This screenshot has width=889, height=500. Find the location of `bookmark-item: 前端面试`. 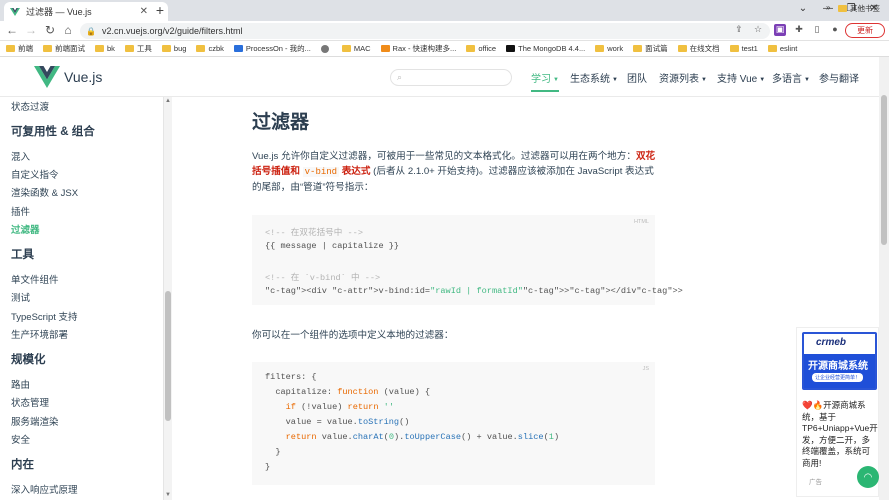

bookmark-item: 前端面试 is located at coordinates (64, 48).